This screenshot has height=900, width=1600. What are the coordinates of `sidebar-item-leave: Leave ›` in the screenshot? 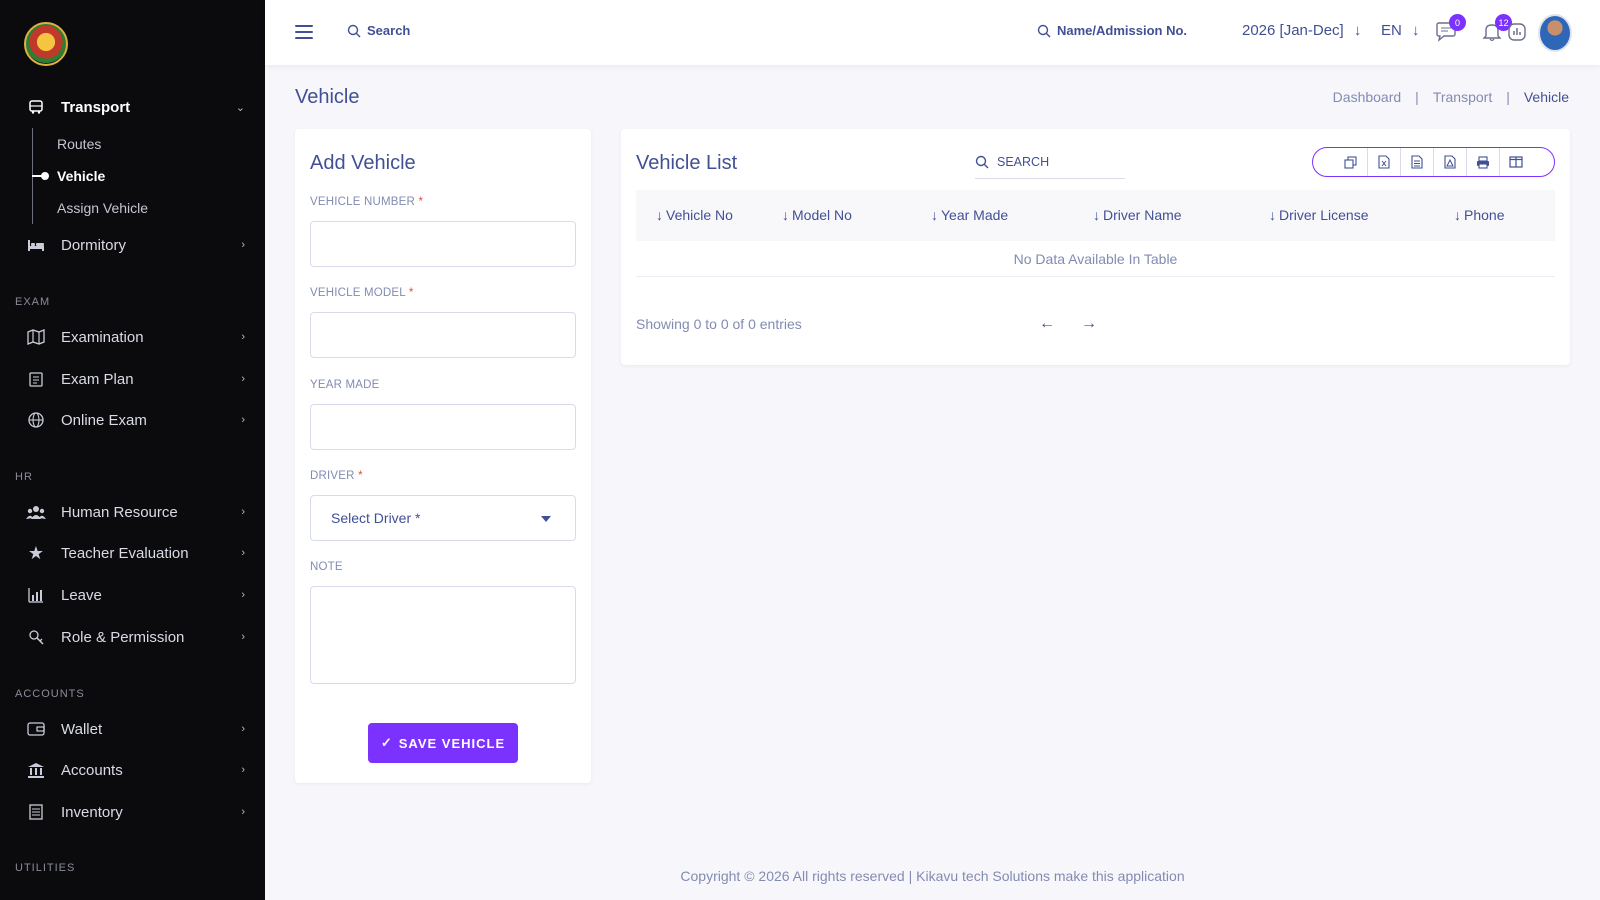 It's located at (132, 595).